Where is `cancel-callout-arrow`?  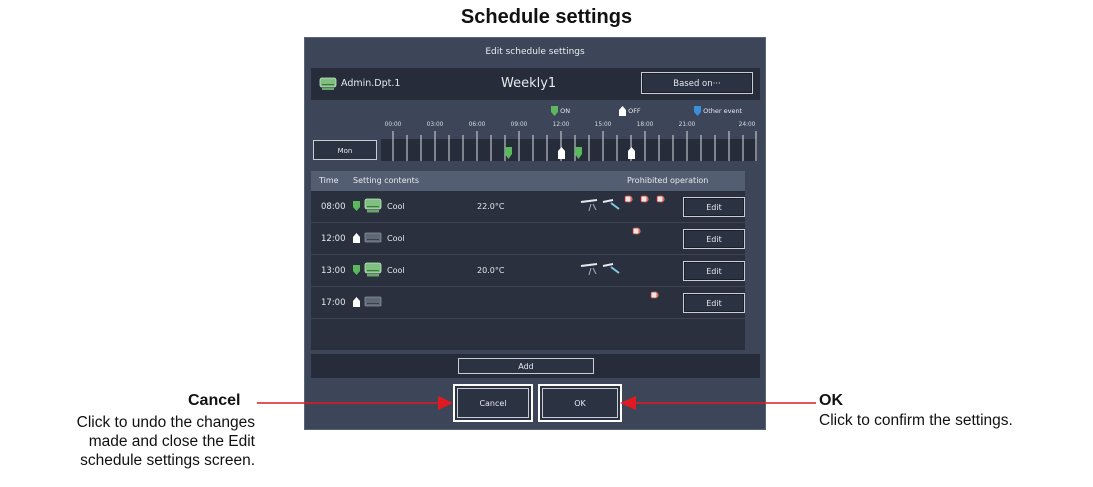 cancel-callout-arrow is located at coordinates (355, 403).